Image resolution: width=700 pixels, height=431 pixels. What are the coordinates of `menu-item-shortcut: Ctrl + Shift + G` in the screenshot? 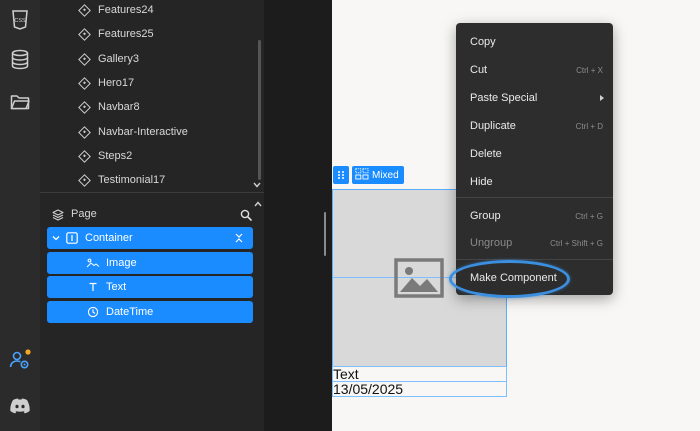 It's located at (576, 243).